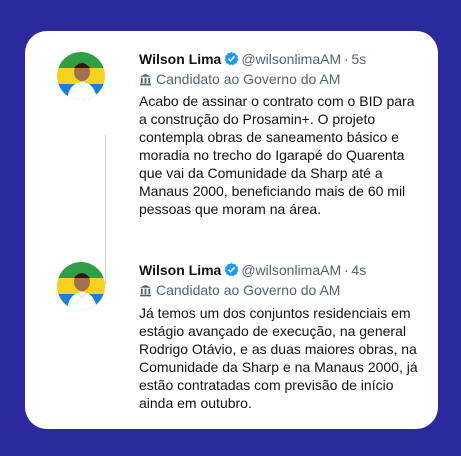 Image resolution: width=461 pixels, height=456 pixels. I want to click on tweet-text-line: estão contratadas com previsão de início, so click(266, 385).